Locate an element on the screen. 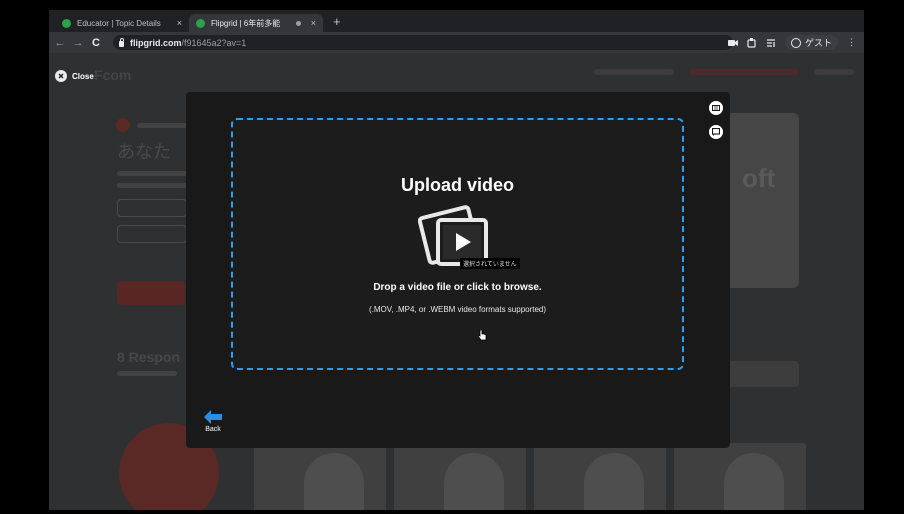 This screenshot has height=514, width=904. forward-arrow-icon: → is located at coordinates (78, 43).